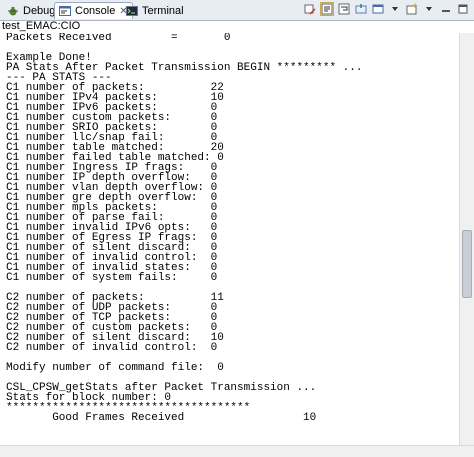 Image resolution: width=474 pixels, height=457 pixels. I want to click on tab-debug: Debug, so click(31, 10).